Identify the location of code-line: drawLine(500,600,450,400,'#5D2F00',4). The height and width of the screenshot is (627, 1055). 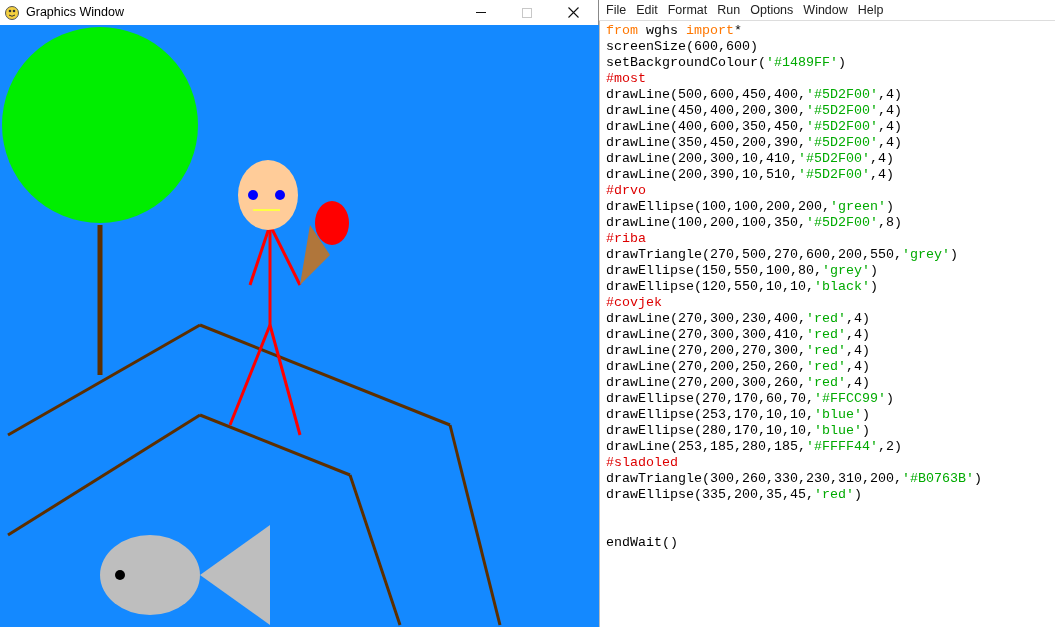
(754, 95).